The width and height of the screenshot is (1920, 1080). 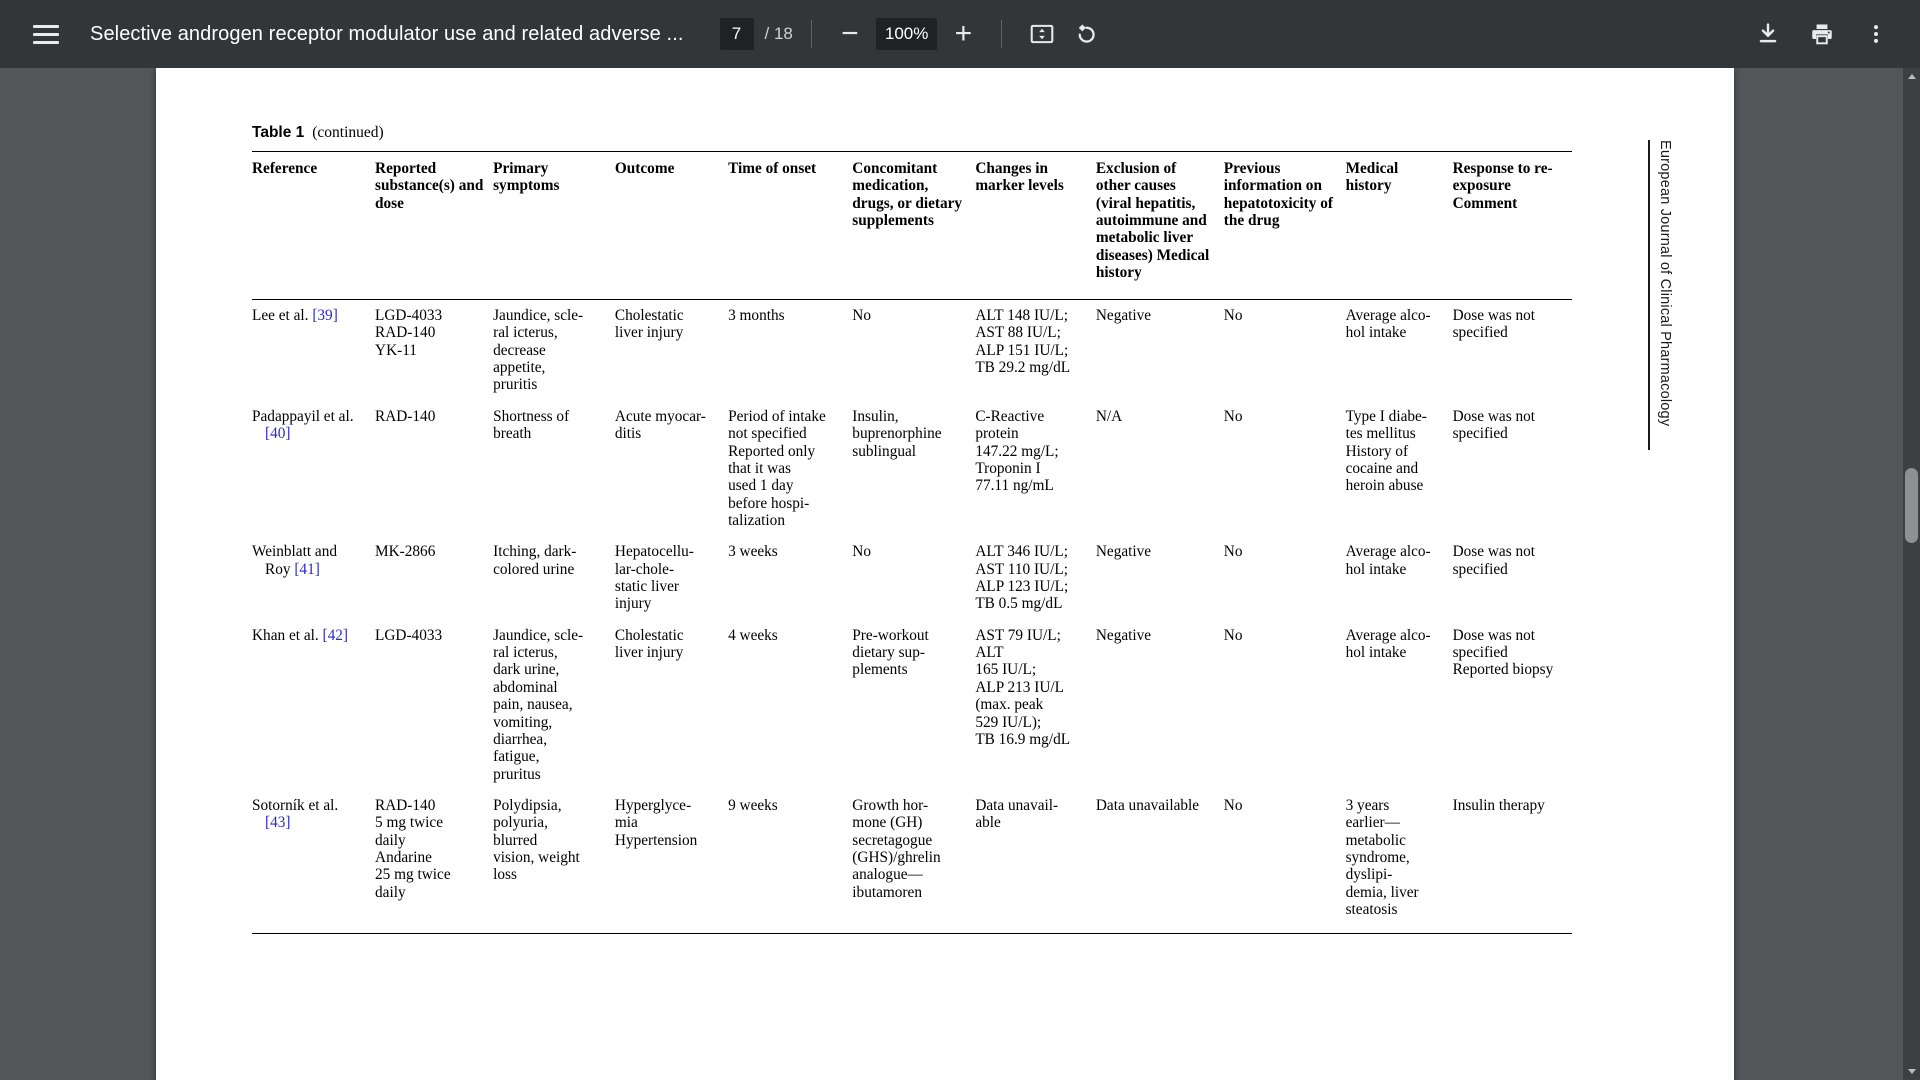 What do you see at coordinates (1021, 552) in the screenshot?
I see `cell-line: ALT 346 IU/L;` at bounding box center [1021, 552].